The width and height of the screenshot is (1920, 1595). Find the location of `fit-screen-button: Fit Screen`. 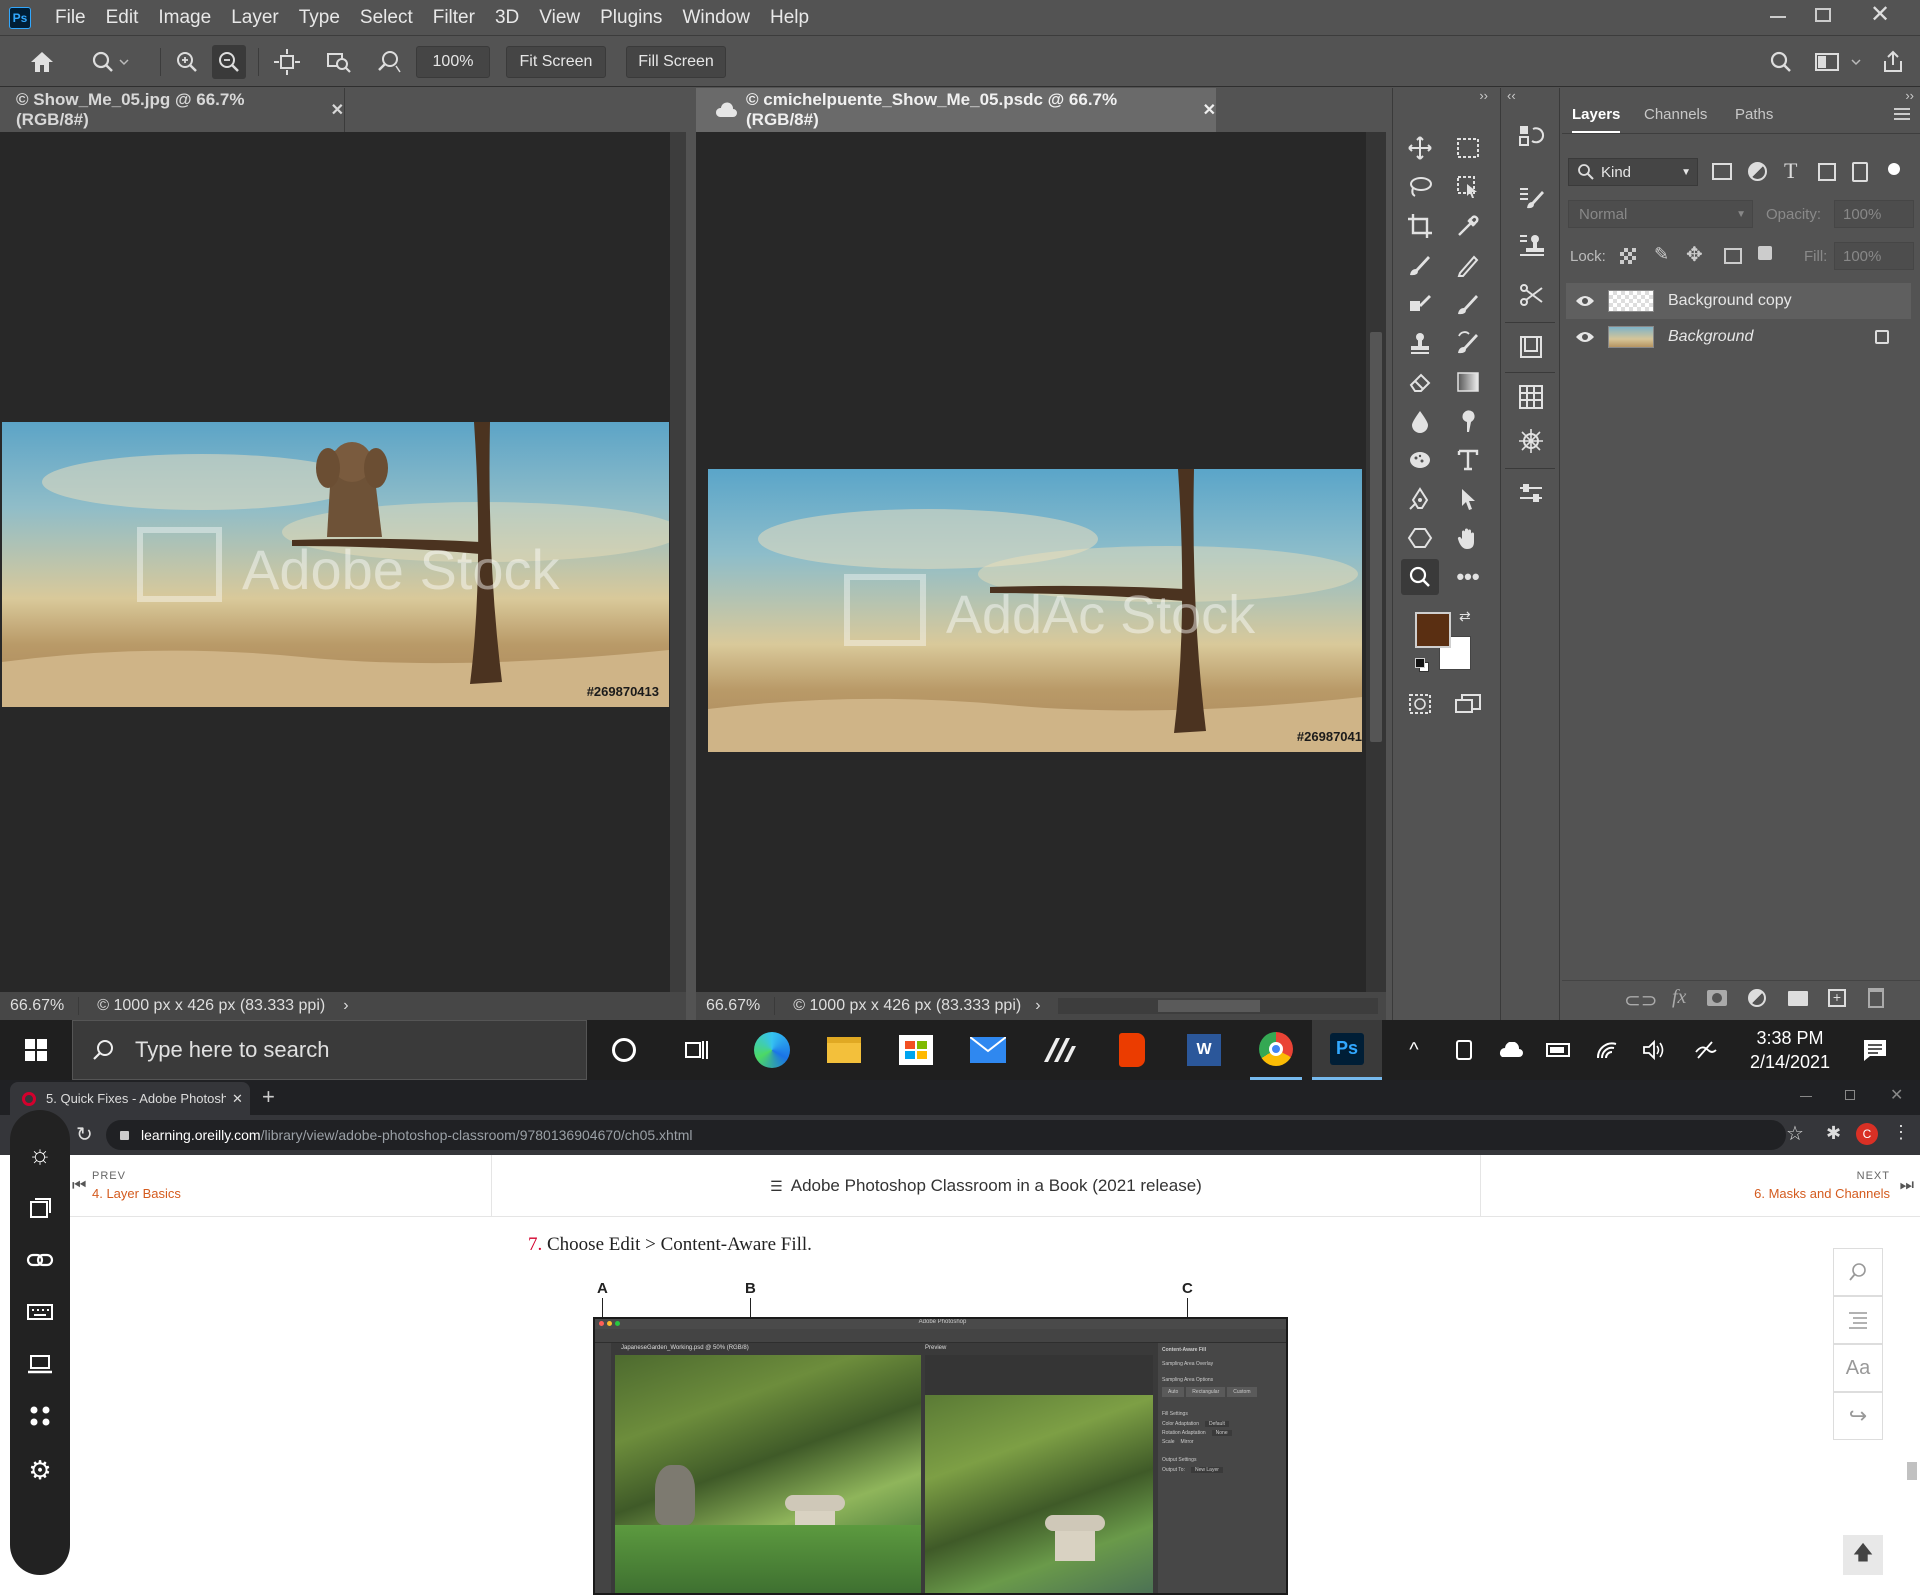

fit-screen-button: Fit Screen is located at coordinates (556, 62).